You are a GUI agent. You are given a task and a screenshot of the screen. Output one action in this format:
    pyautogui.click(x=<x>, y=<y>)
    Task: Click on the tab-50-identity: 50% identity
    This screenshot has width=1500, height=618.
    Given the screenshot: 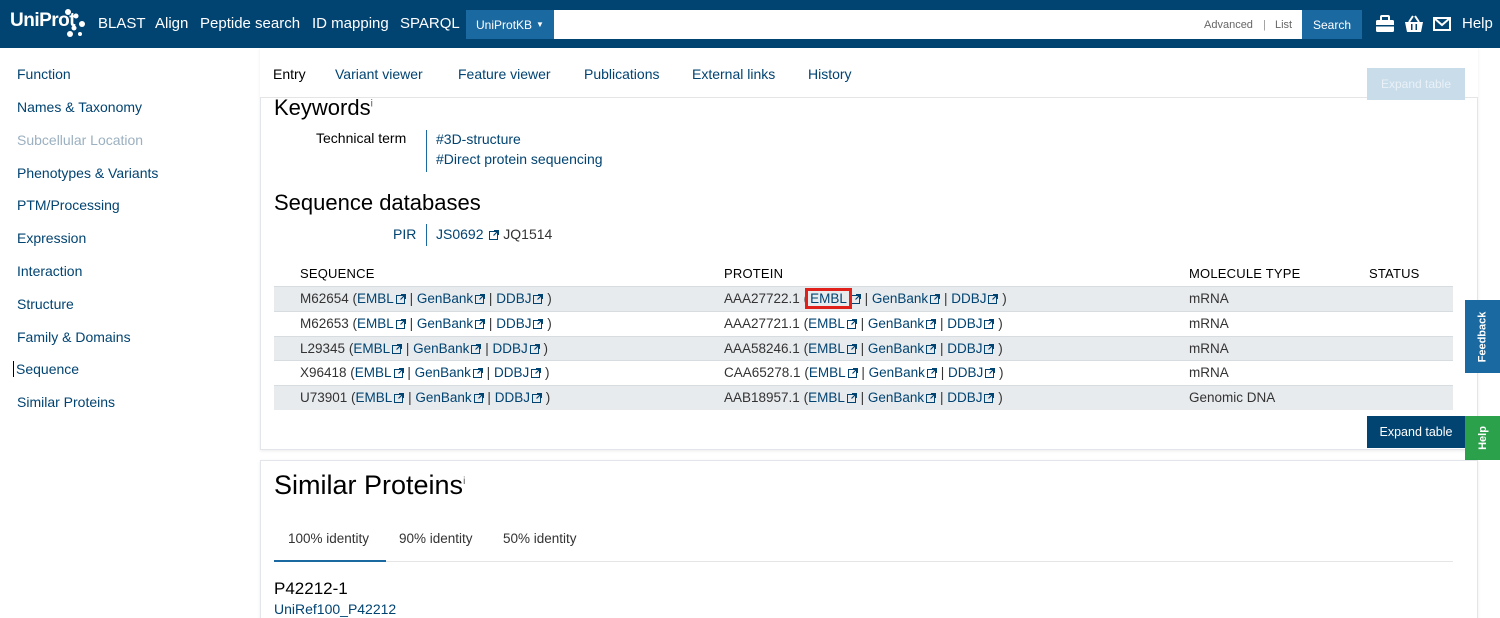 What is the action you would take?
    pyautogui.click(x=540, y=538)
    